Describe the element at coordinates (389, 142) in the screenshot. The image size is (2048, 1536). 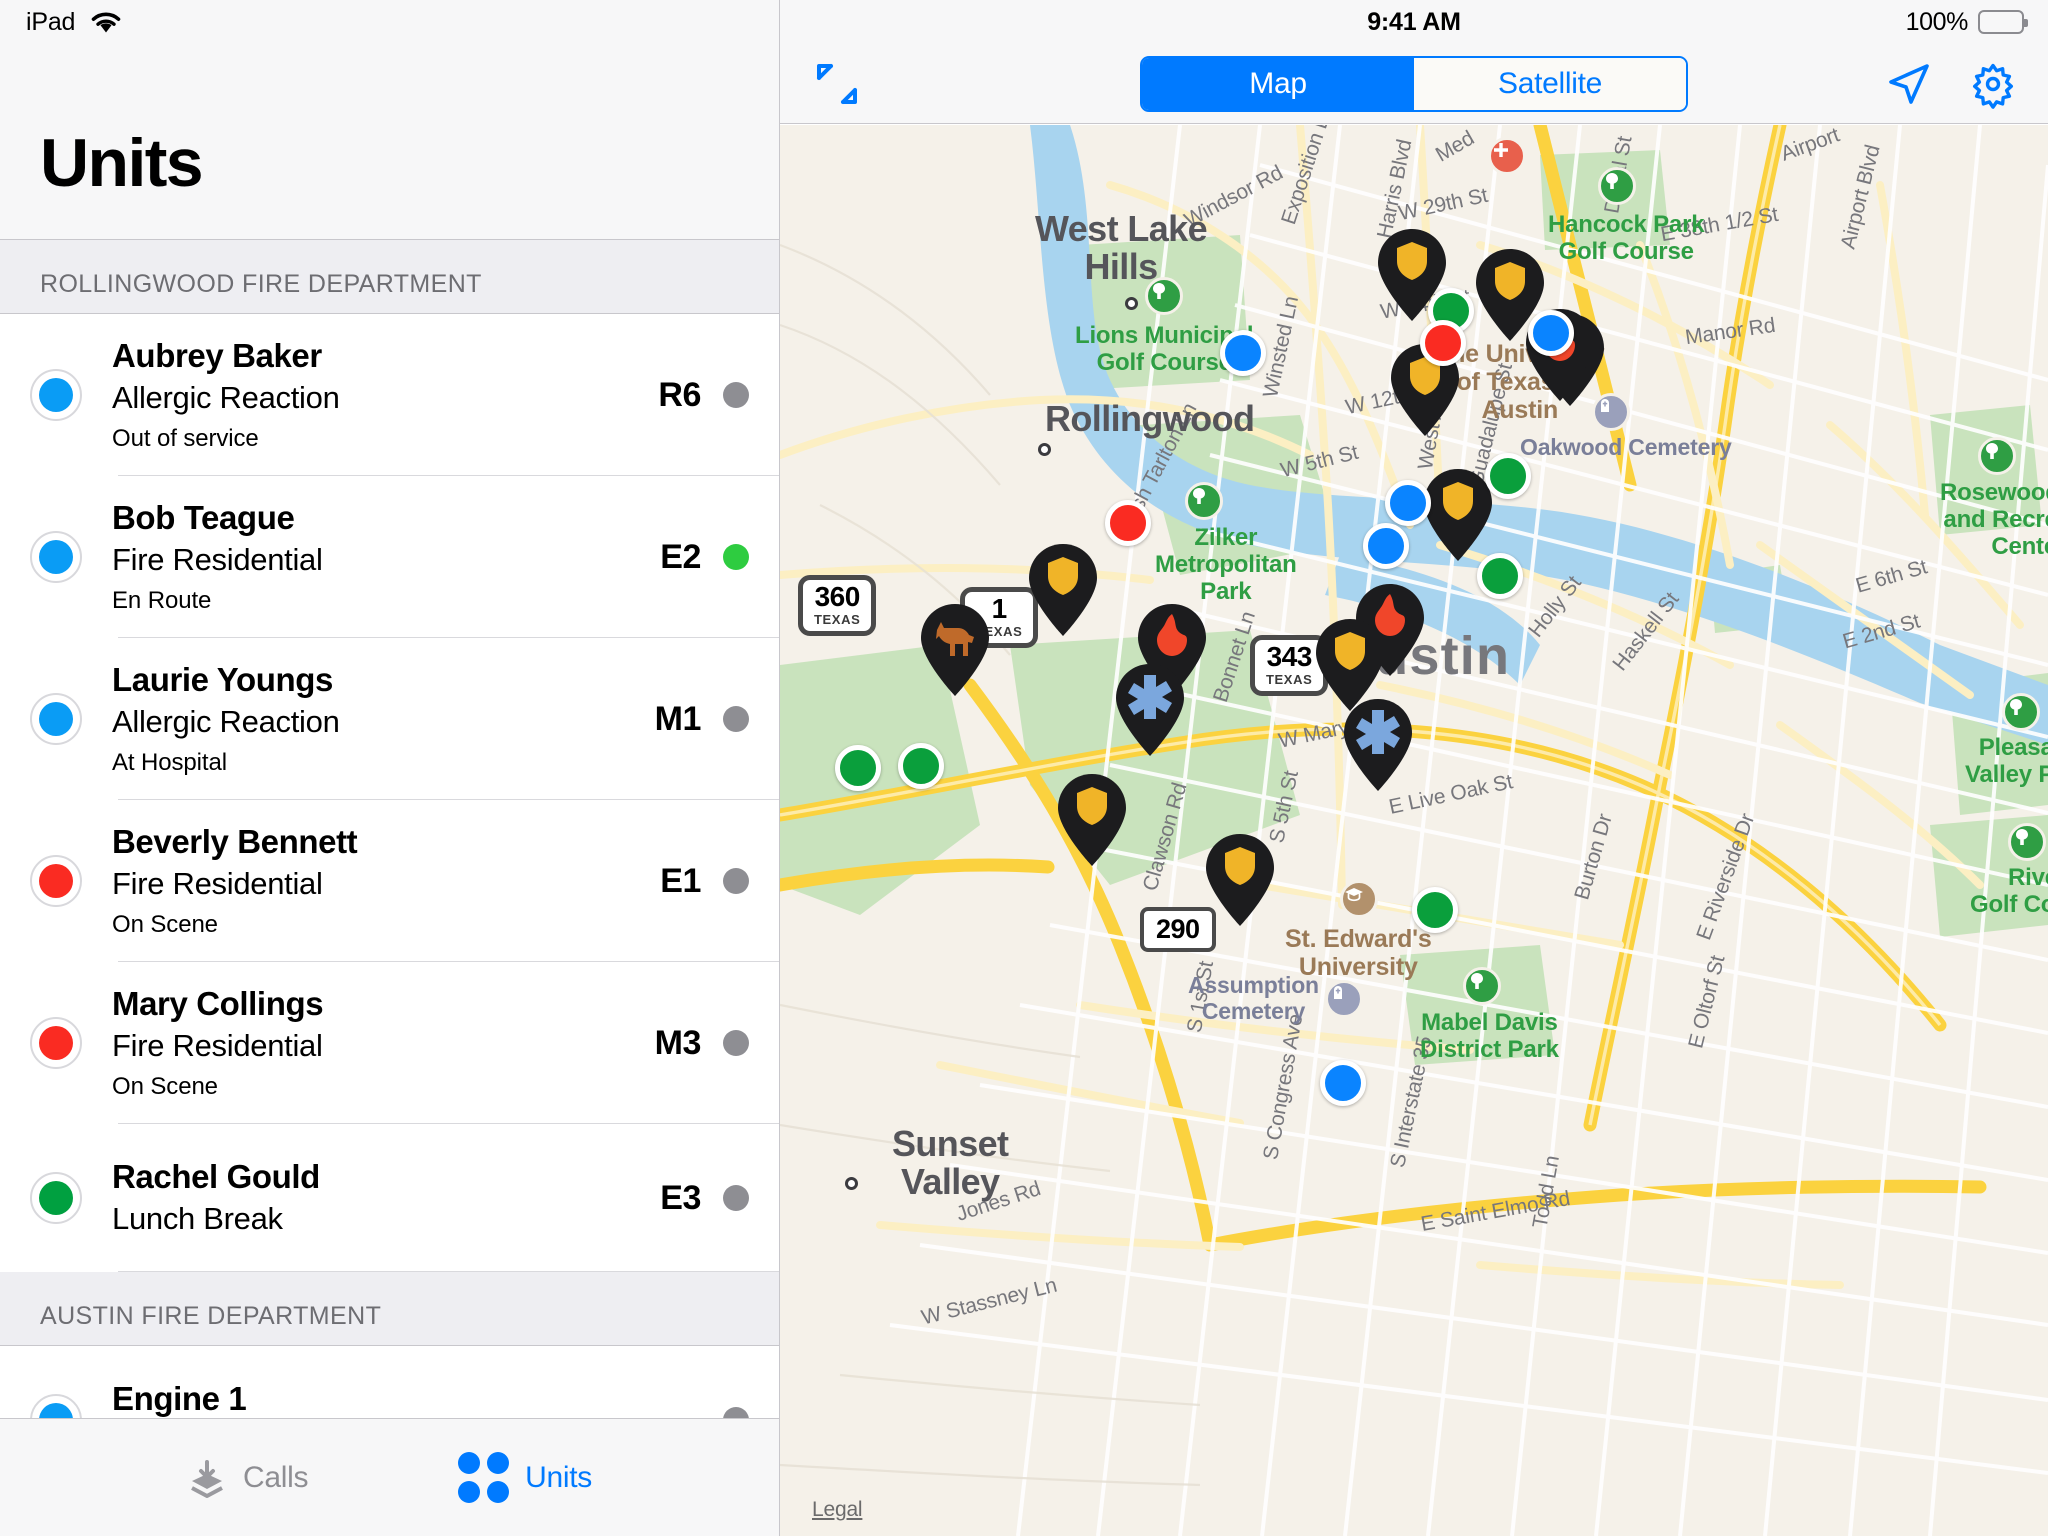
I see `page-title-container: Units` at that location.